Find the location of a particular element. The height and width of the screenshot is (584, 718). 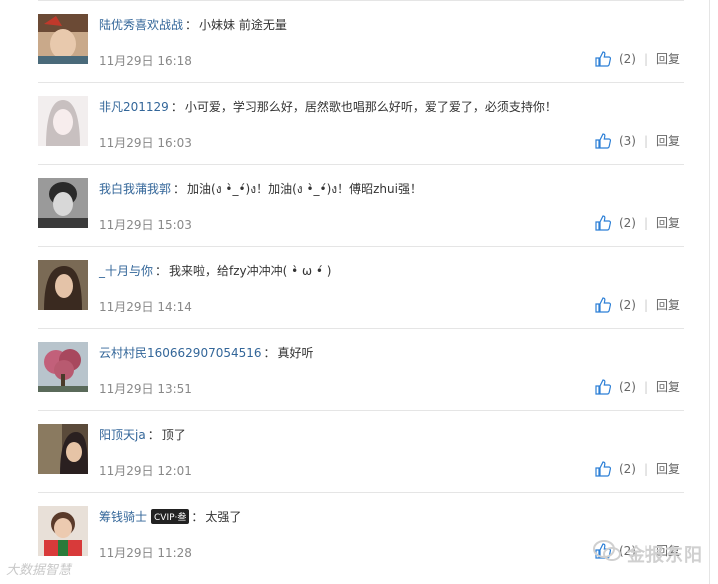

right-border is located at coordinates (709, 292).